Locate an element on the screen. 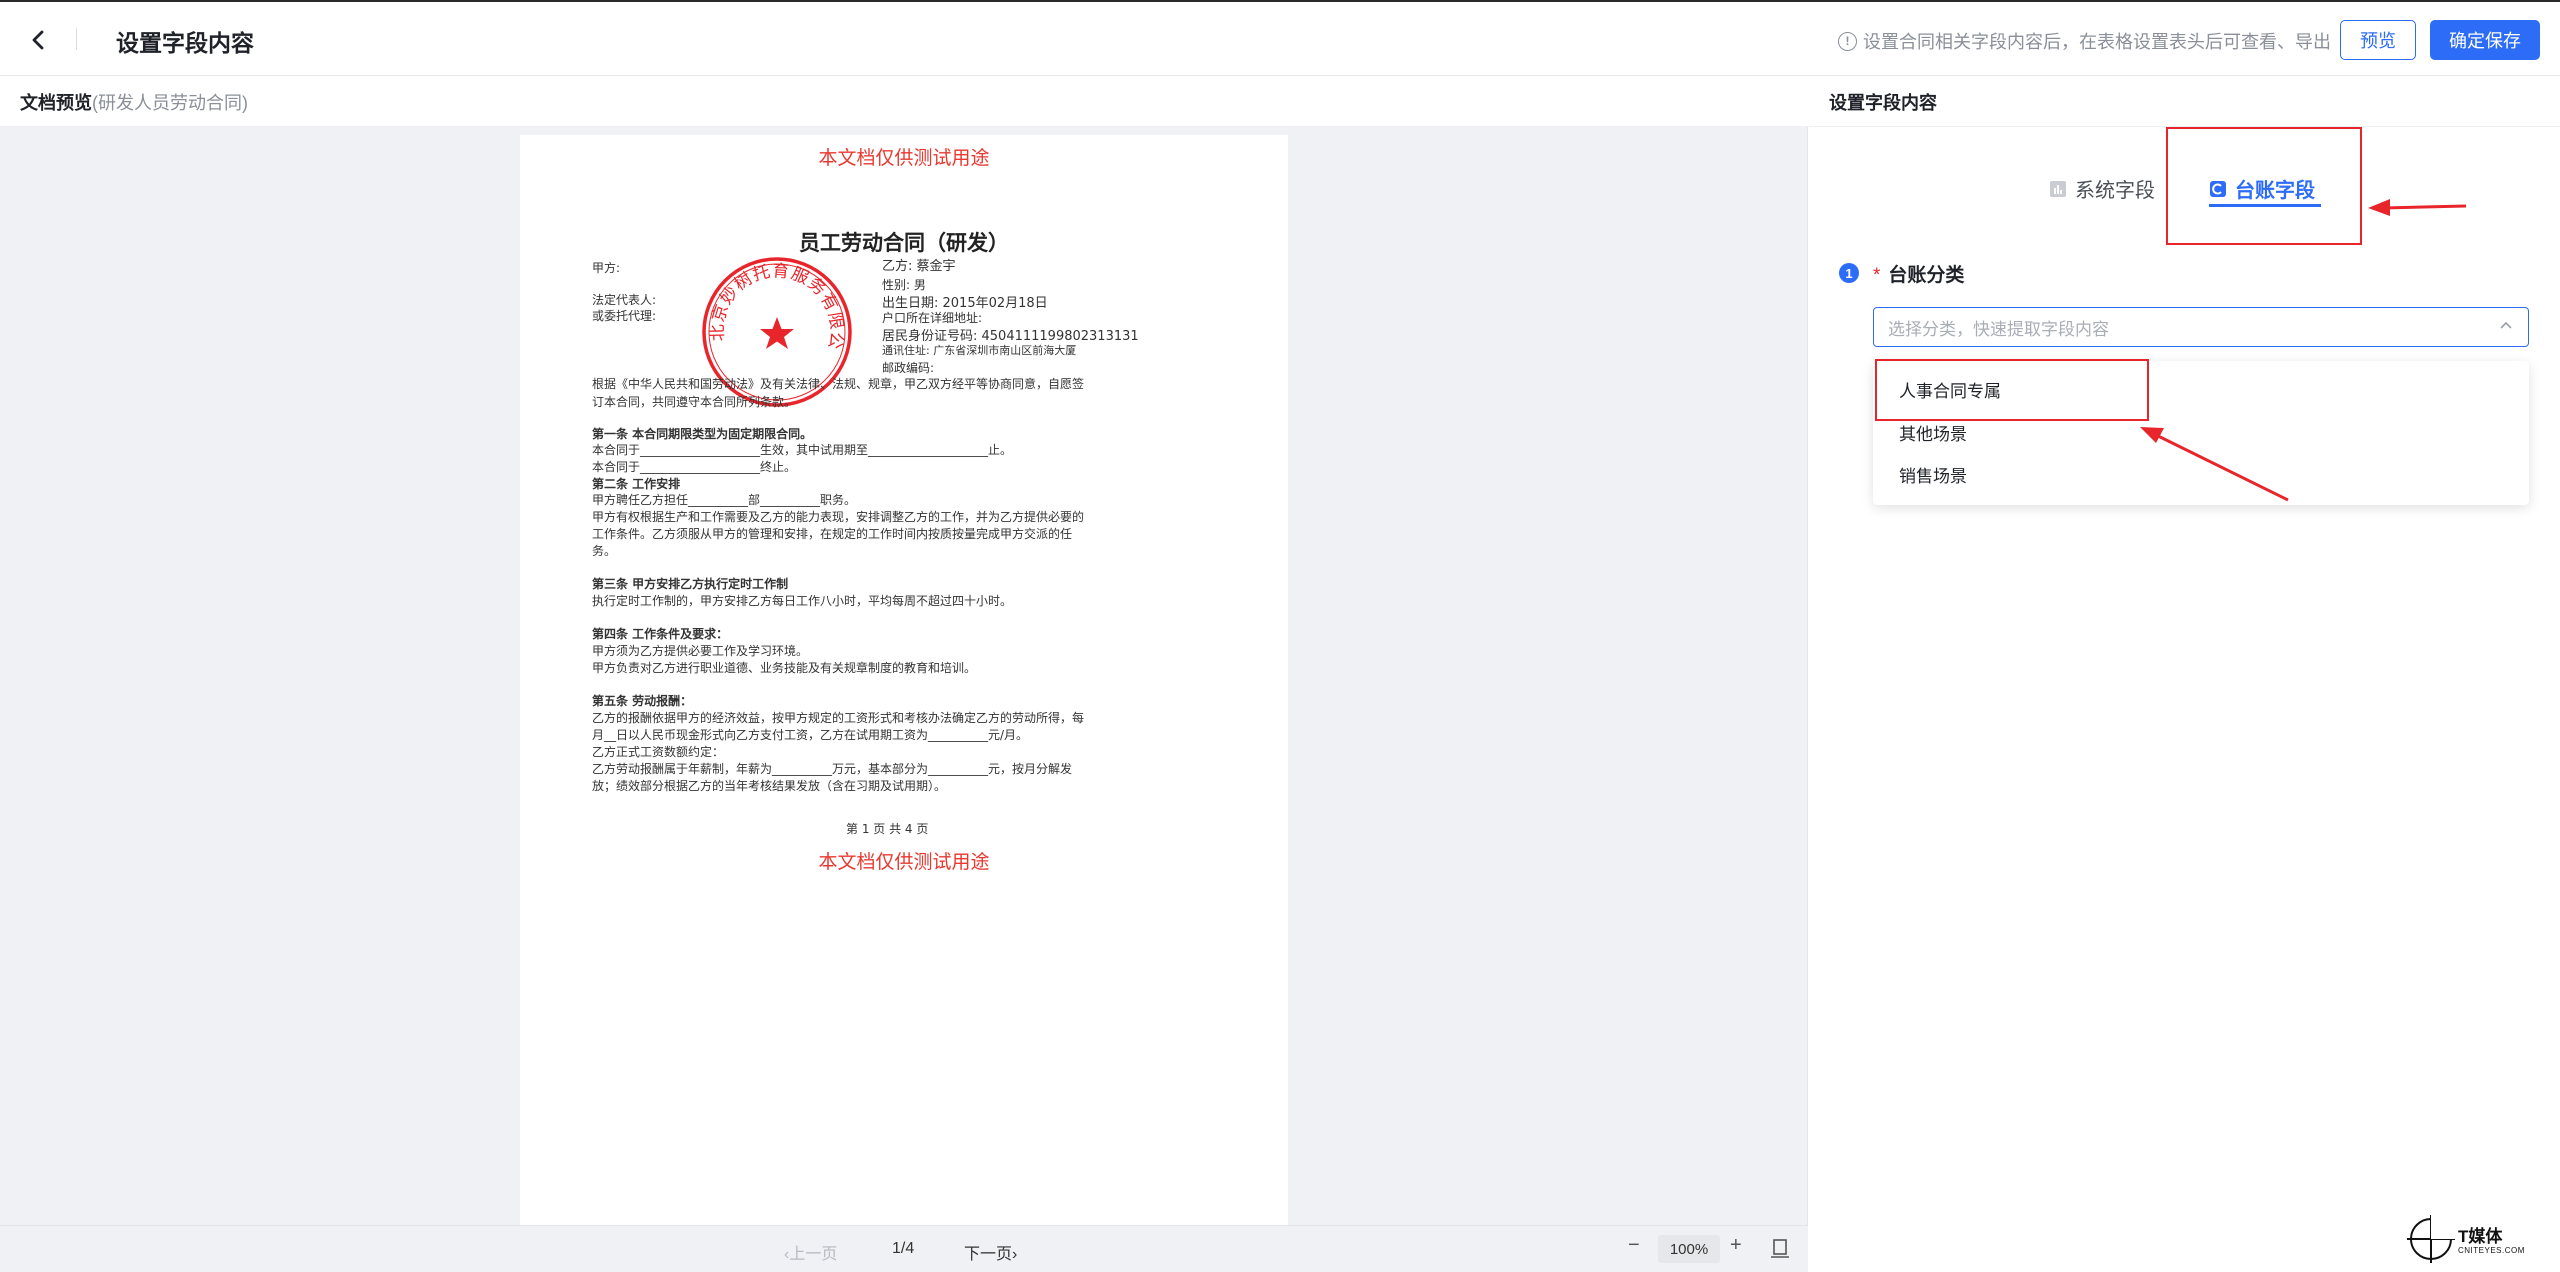  preview-subtitle: (研发人员劳动合同) is located at coordinates (170, 102).